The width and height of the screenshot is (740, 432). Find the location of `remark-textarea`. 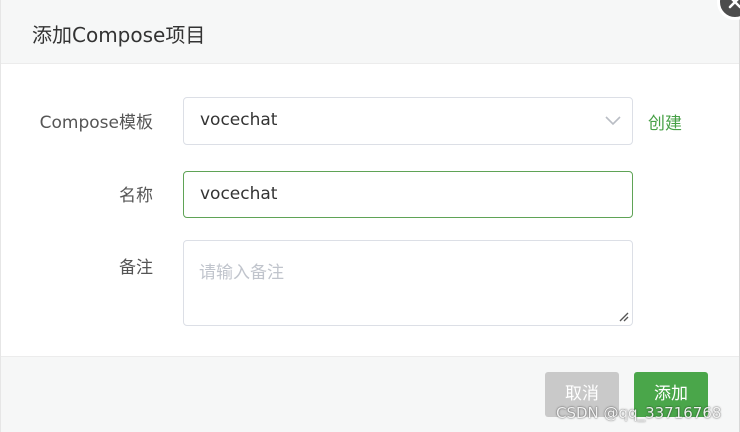

remark-textarea is located at coordinates (408, 283).